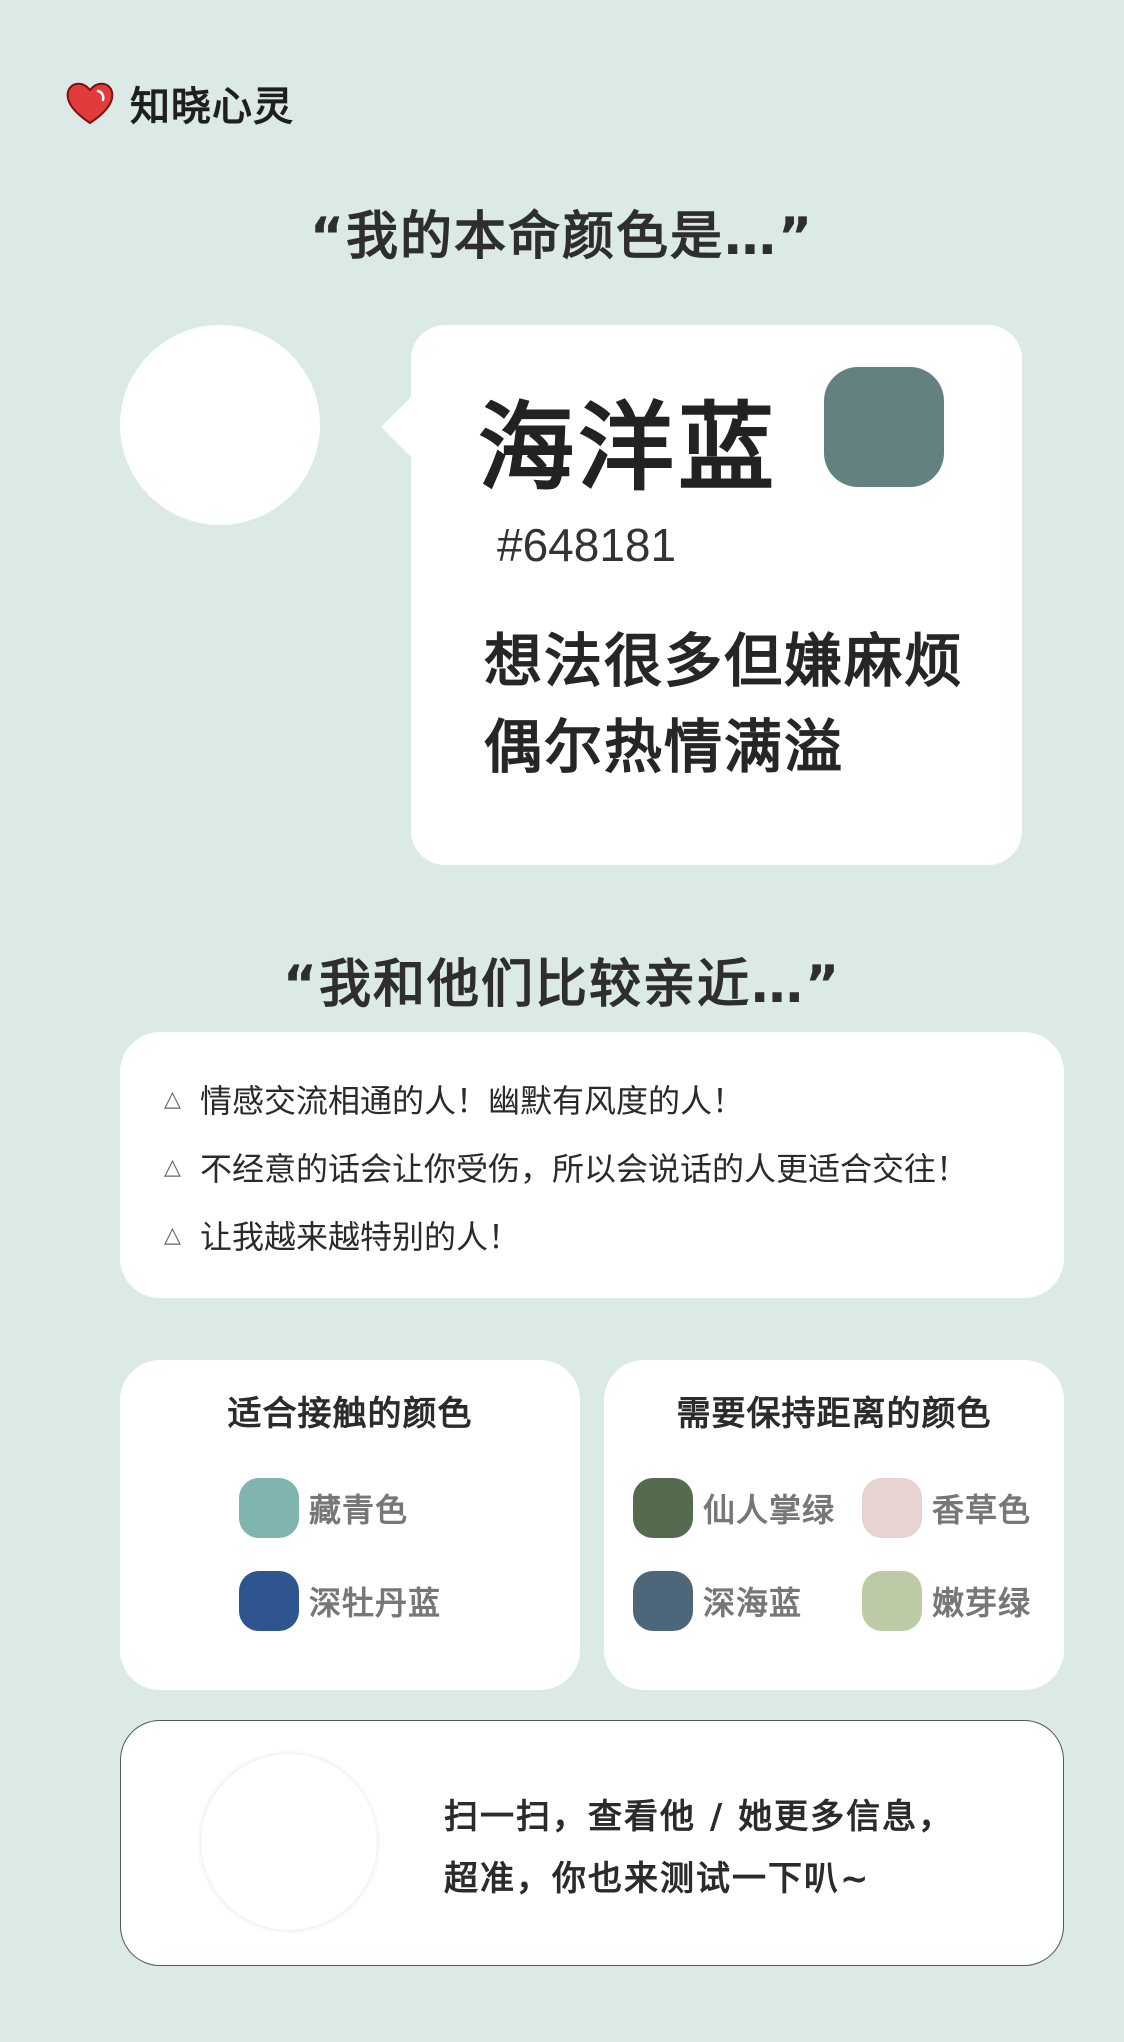 The height and width of the screenshot is (2042, 1124). Describe the element at coordinates (584, 1169) in the screenshot. I see `trait-text: 不经意的话会让你受伤，所以会说话的人更适合交往！` at that location.